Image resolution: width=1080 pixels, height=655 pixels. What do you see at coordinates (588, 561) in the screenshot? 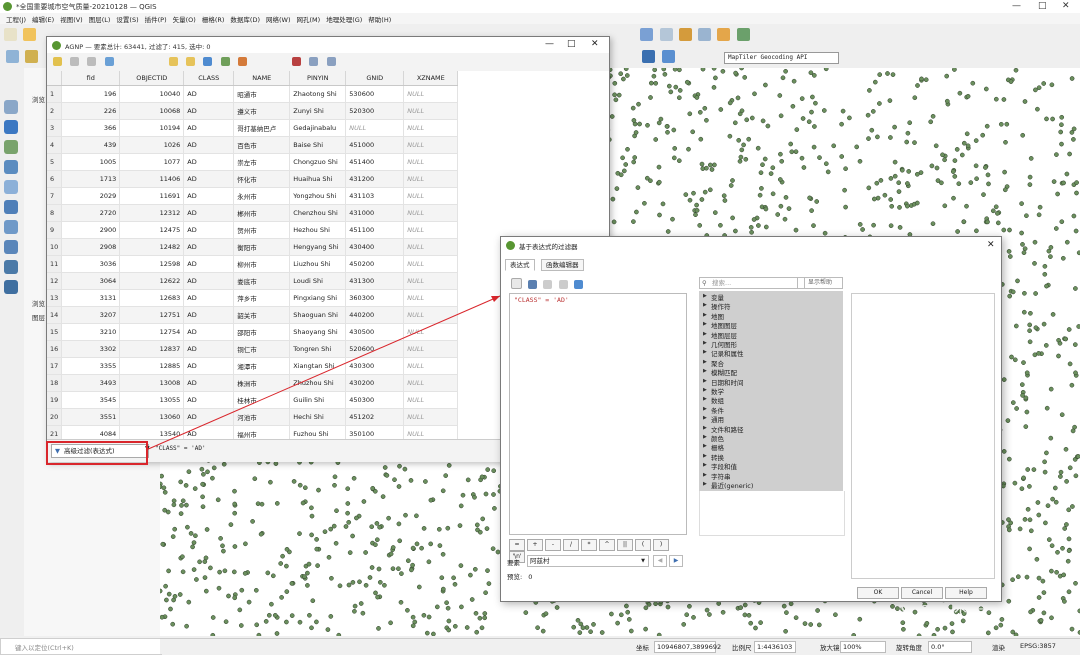
I see `feature-select: 阿兹村 ▼` at bounding box center [588, 561].